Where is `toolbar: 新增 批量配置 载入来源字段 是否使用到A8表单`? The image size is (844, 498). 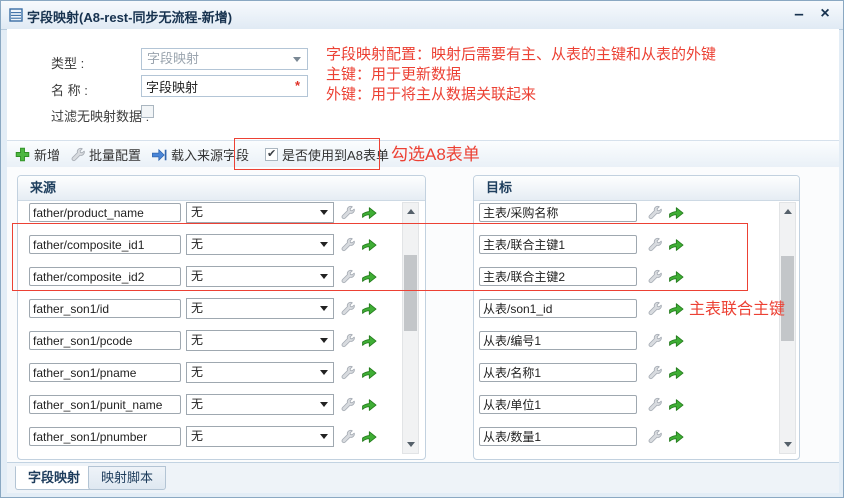 toolbar: 新增 批量配置 载入来源字段 是否使用到A8表单 is located at coordinates (423, 154).